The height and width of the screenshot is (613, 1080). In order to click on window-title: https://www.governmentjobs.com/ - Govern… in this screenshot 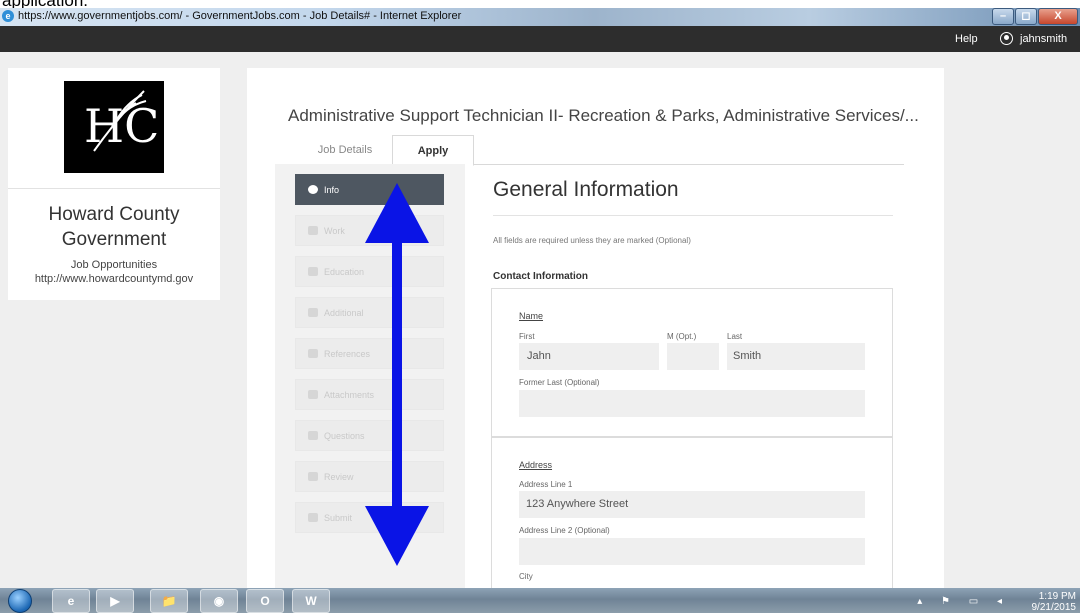, I will do `click(240, 16)`.